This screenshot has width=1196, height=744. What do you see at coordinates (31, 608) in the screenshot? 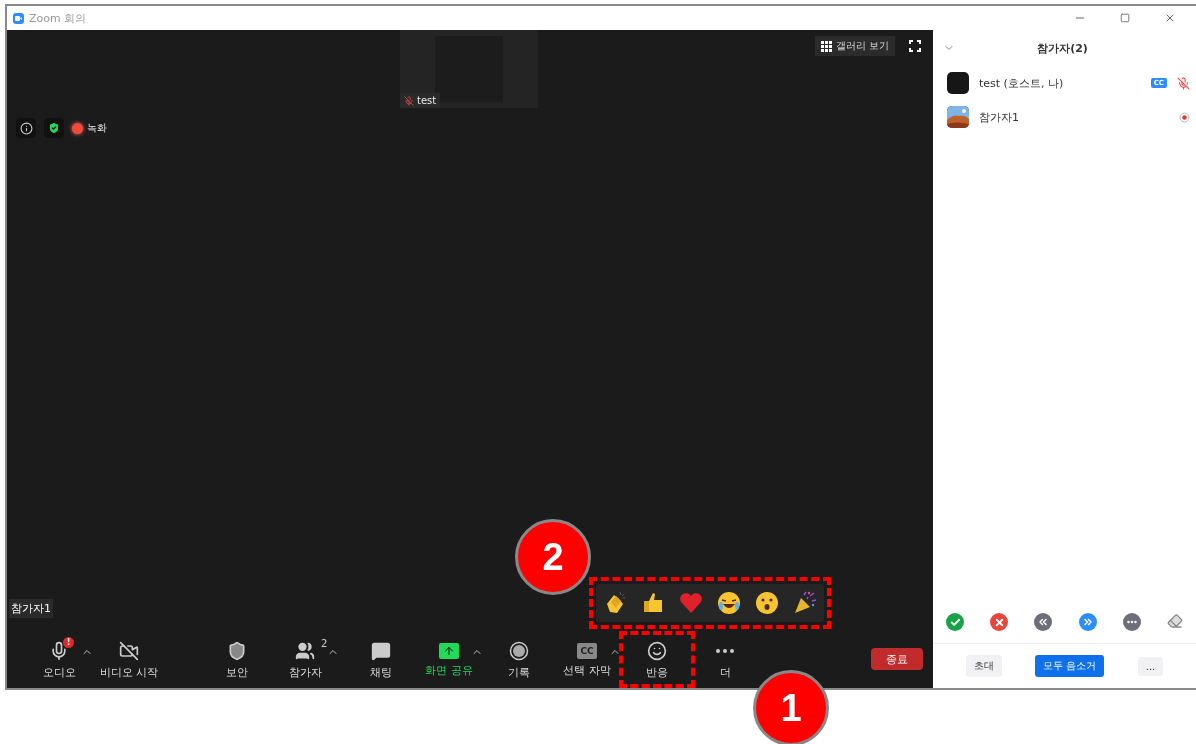
I see `speaker-name: 참가자1` at bounding box center [31, 608].